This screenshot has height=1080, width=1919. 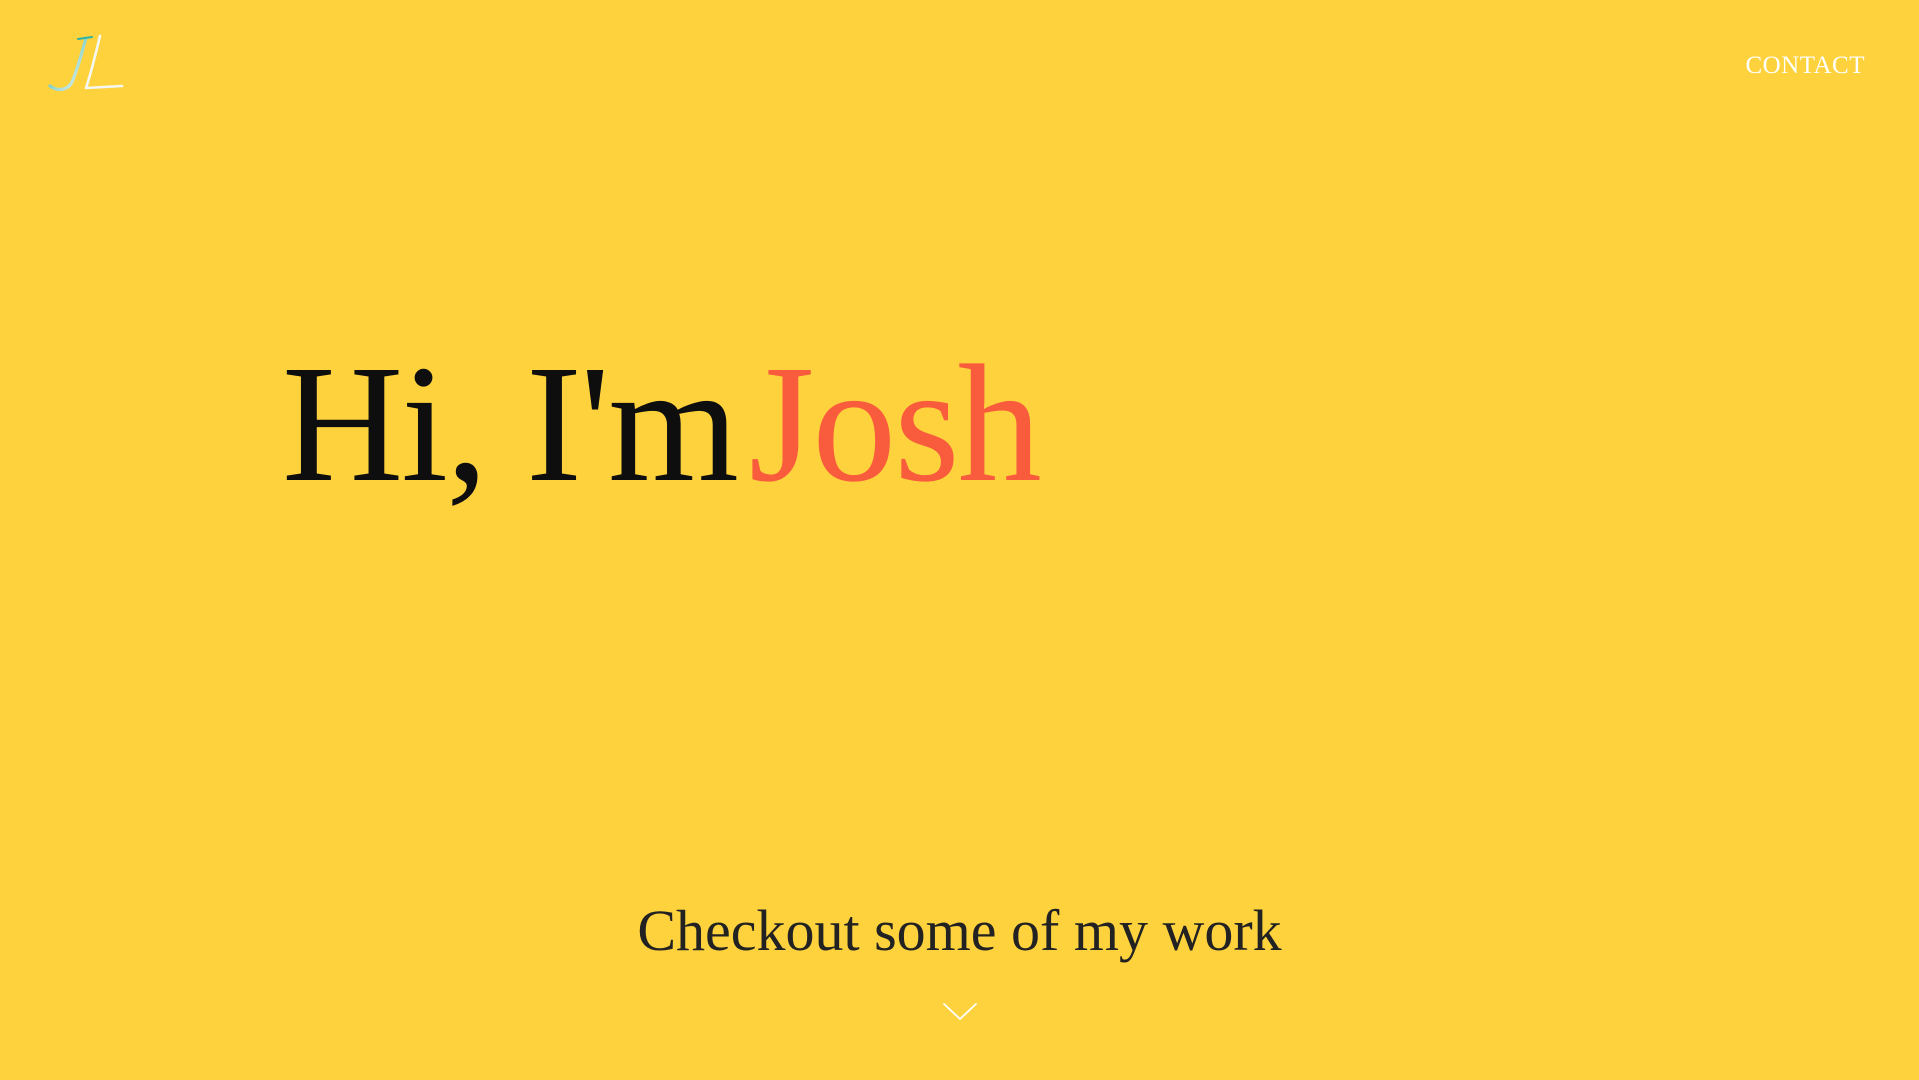 I want to click on logo, so click(x=87, y=63).